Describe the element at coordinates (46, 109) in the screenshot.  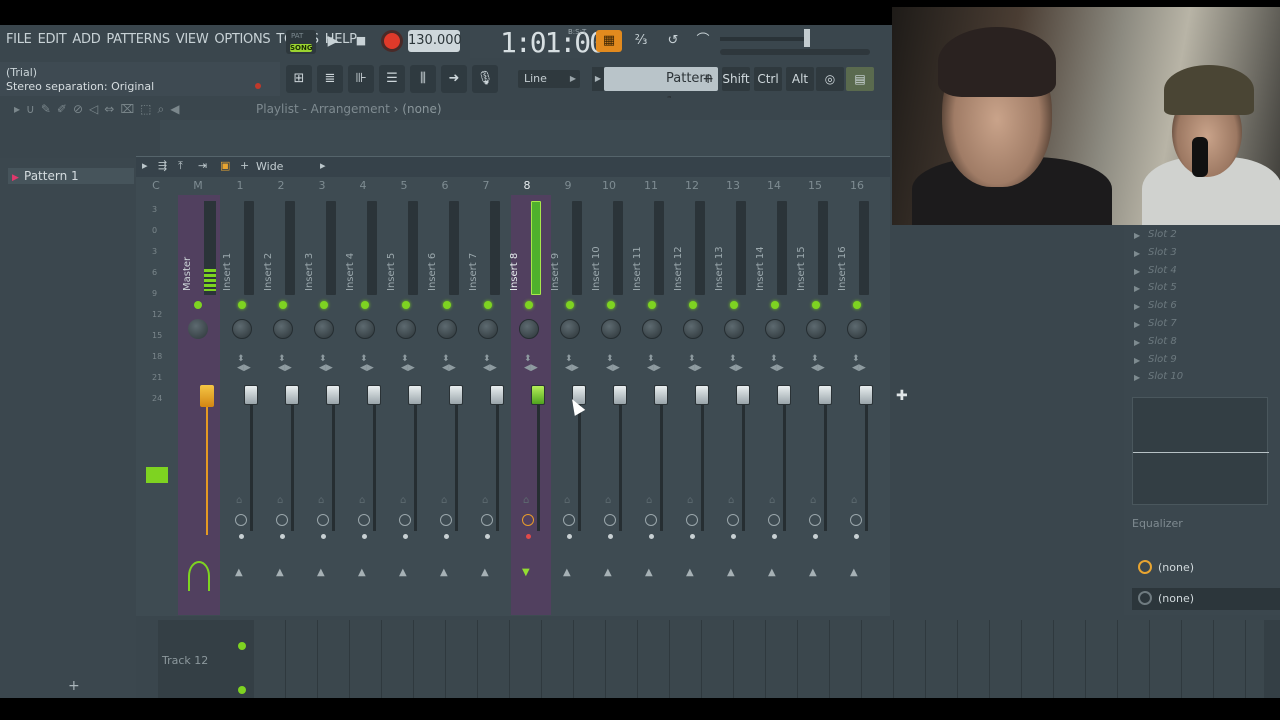
I see `pencil-icon: ✎` at that location.